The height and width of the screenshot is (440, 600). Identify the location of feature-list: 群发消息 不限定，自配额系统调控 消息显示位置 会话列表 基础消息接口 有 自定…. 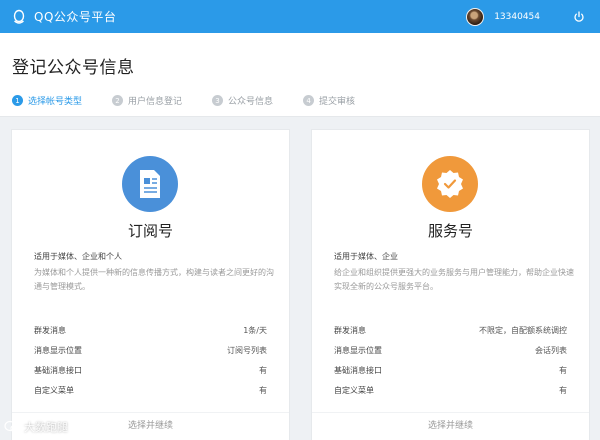
(450, 360).